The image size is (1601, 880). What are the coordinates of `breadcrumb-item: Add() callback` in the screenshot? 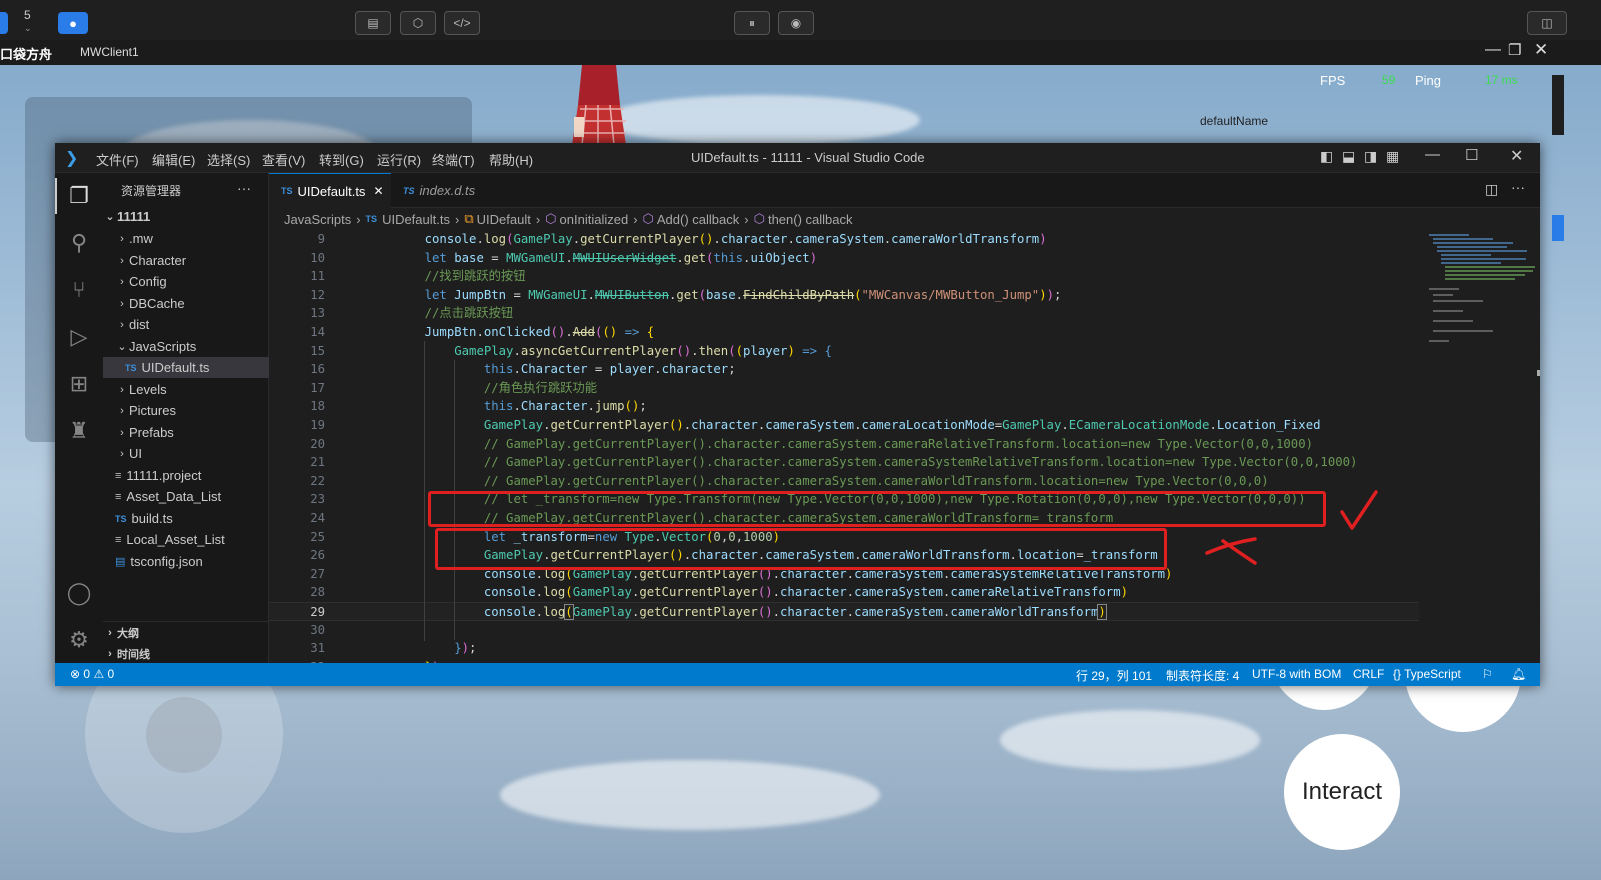 It's located at (698, 219).